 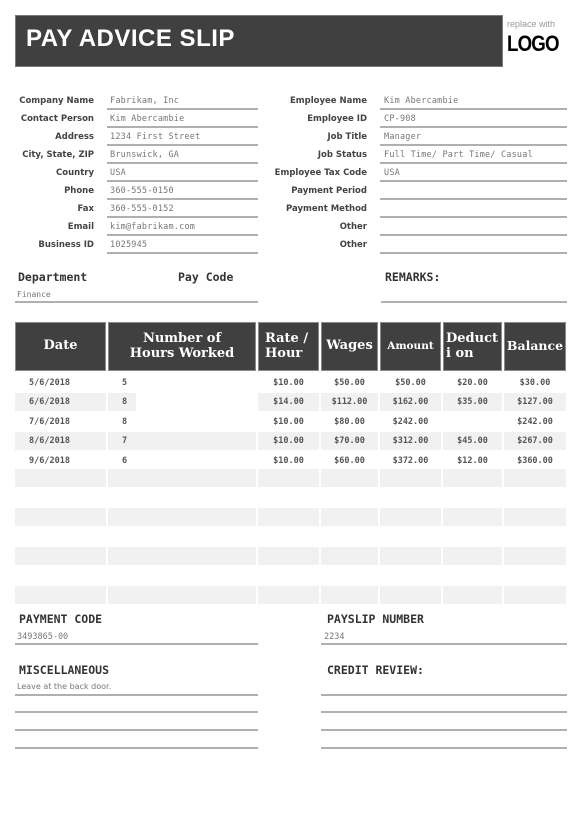 I want to click on cell-wages: $112.00, so click(x=349, y=402).